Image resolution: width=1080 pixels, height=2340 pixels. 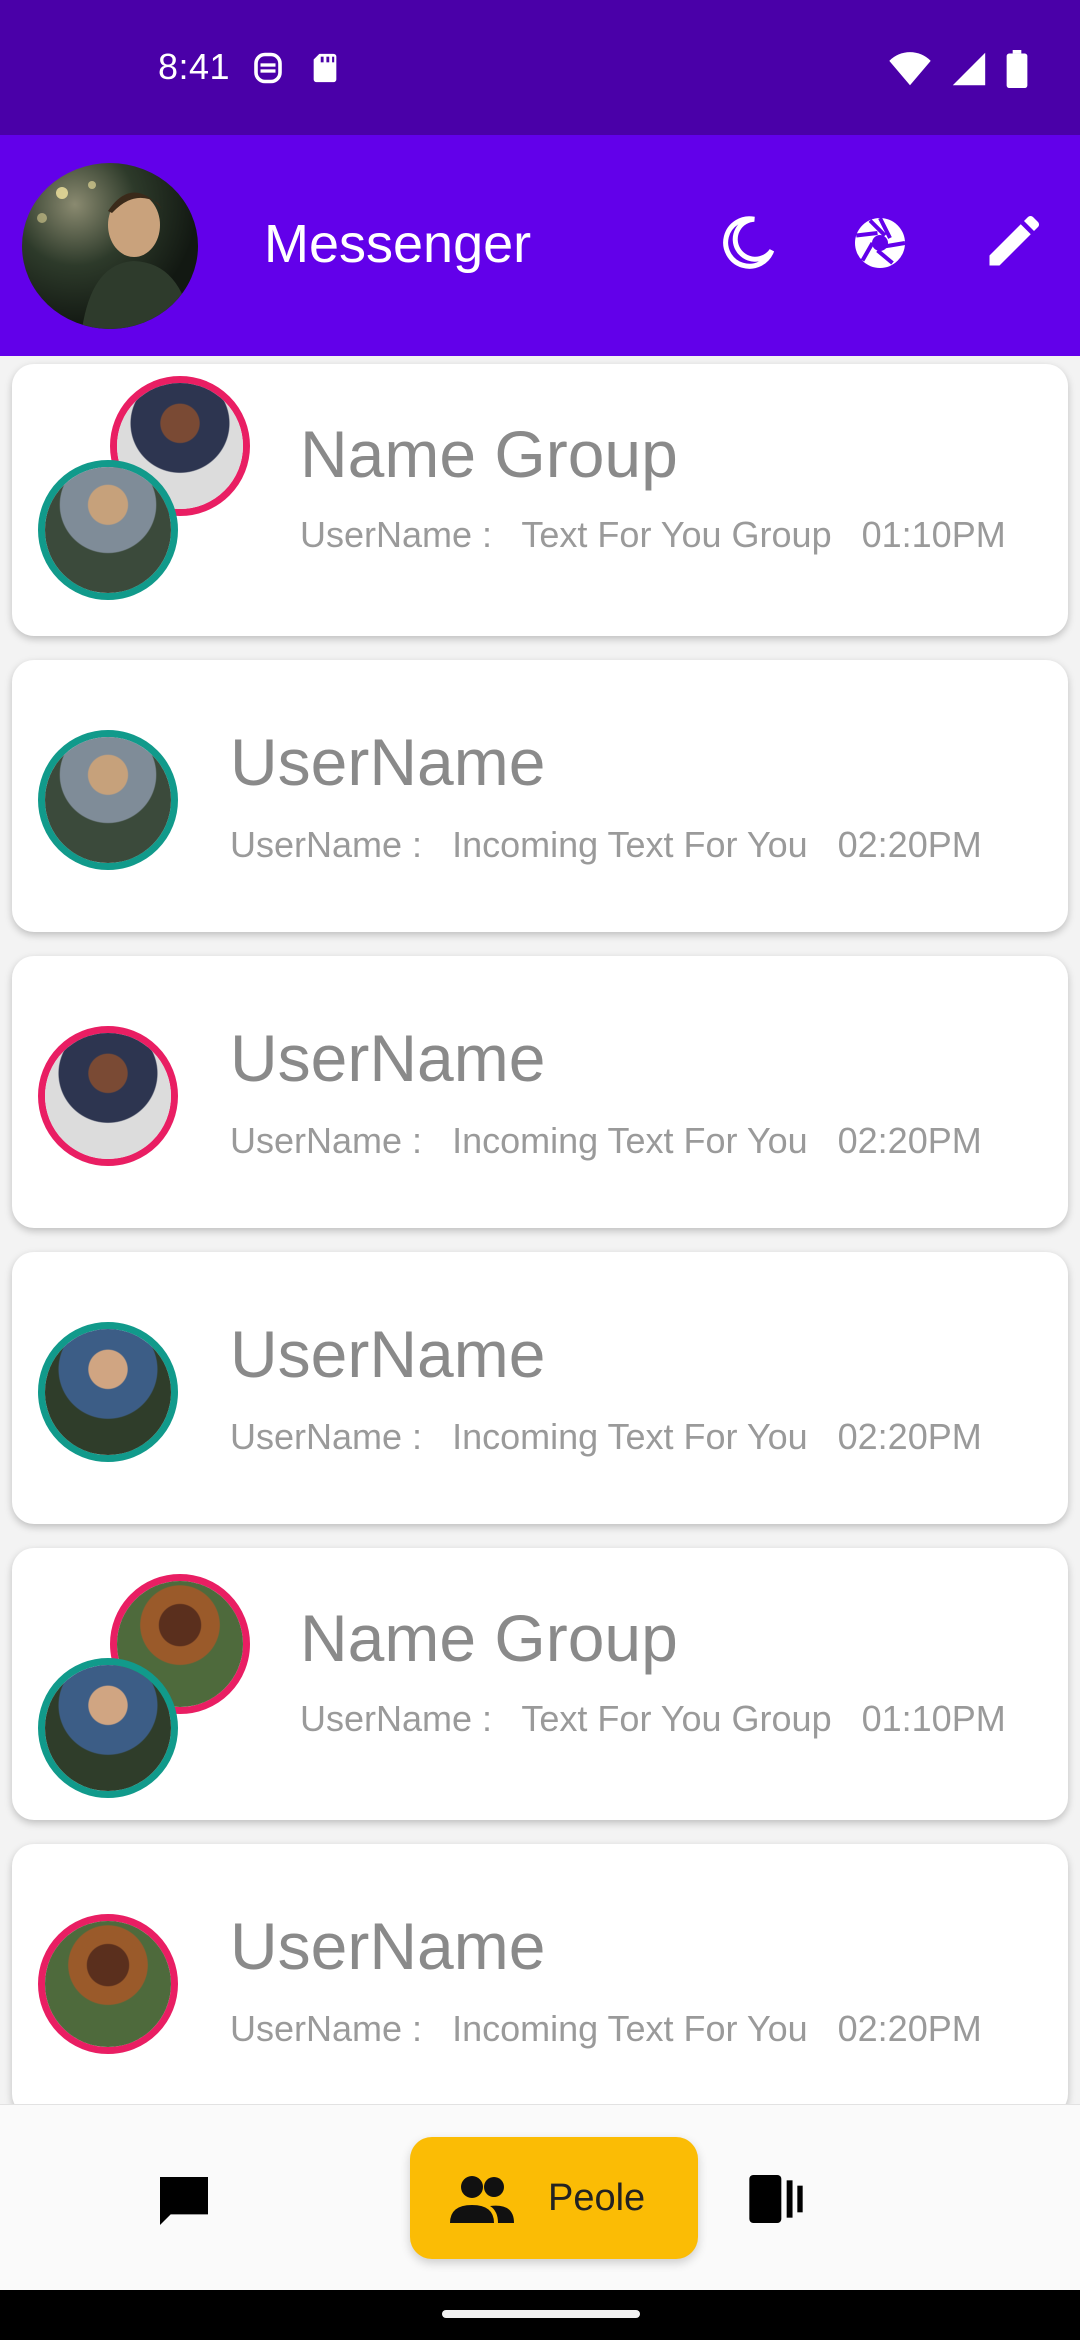 I want to click on app-title: Messenger, so click(x=398, y=244).